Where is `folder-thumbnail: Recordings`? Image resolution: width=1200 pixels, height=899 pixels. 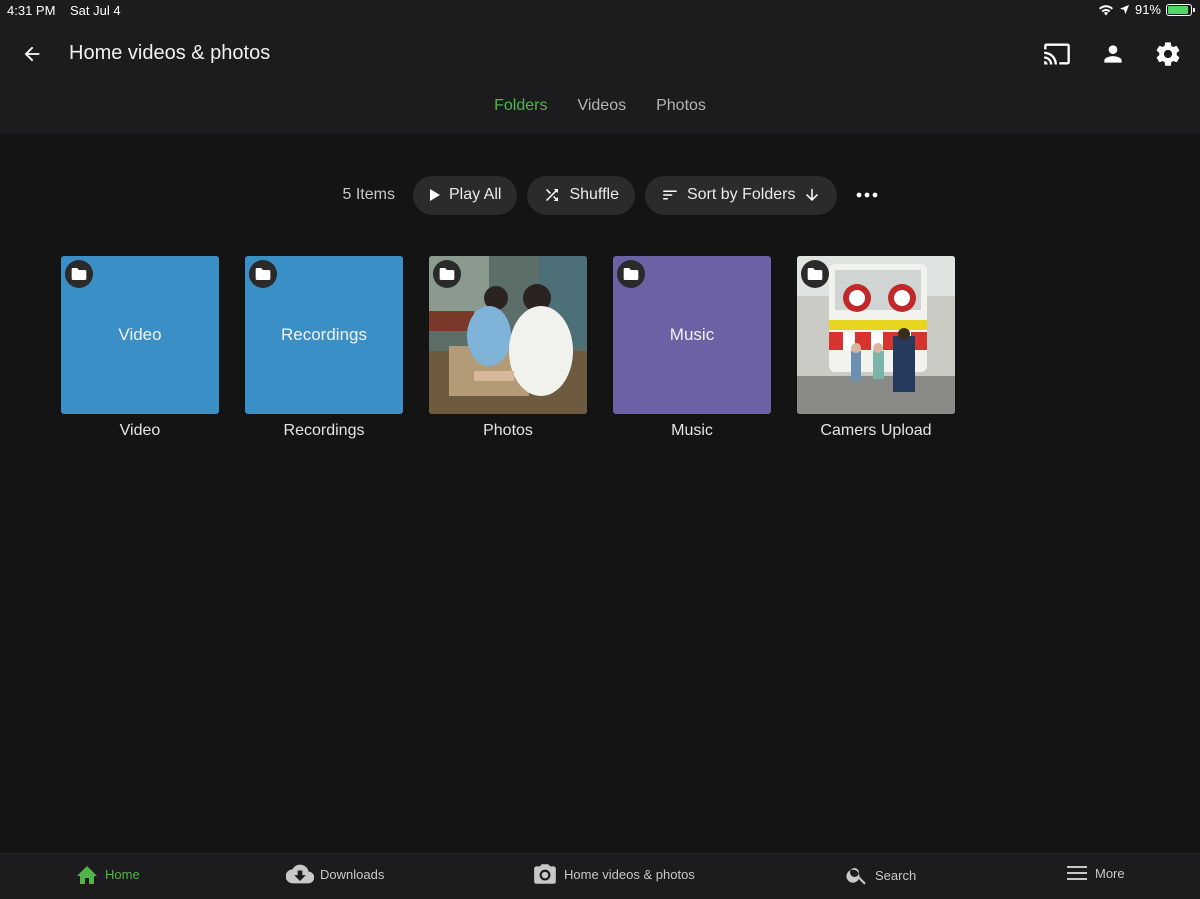 folder-thumbnail: Recordings is located at coordinates (324, 335).